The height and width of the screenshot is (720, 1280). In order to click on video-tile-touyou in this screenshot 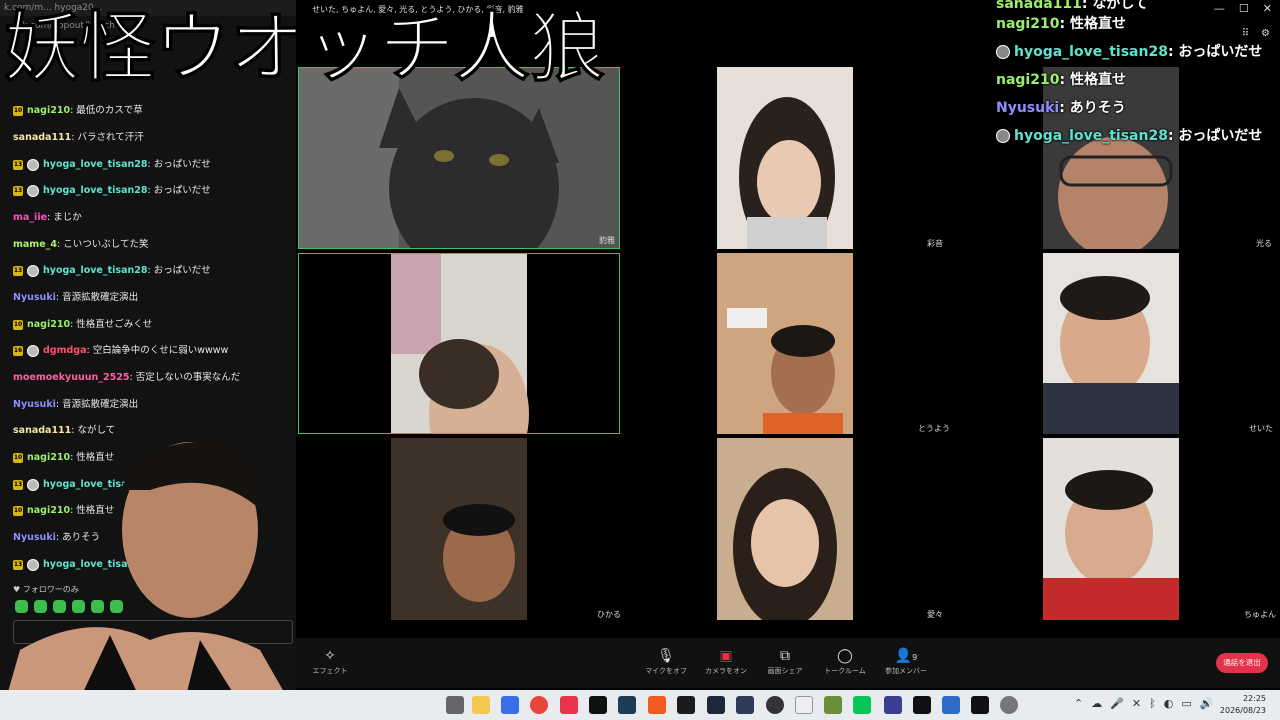, I will do `click(785, 343)`.